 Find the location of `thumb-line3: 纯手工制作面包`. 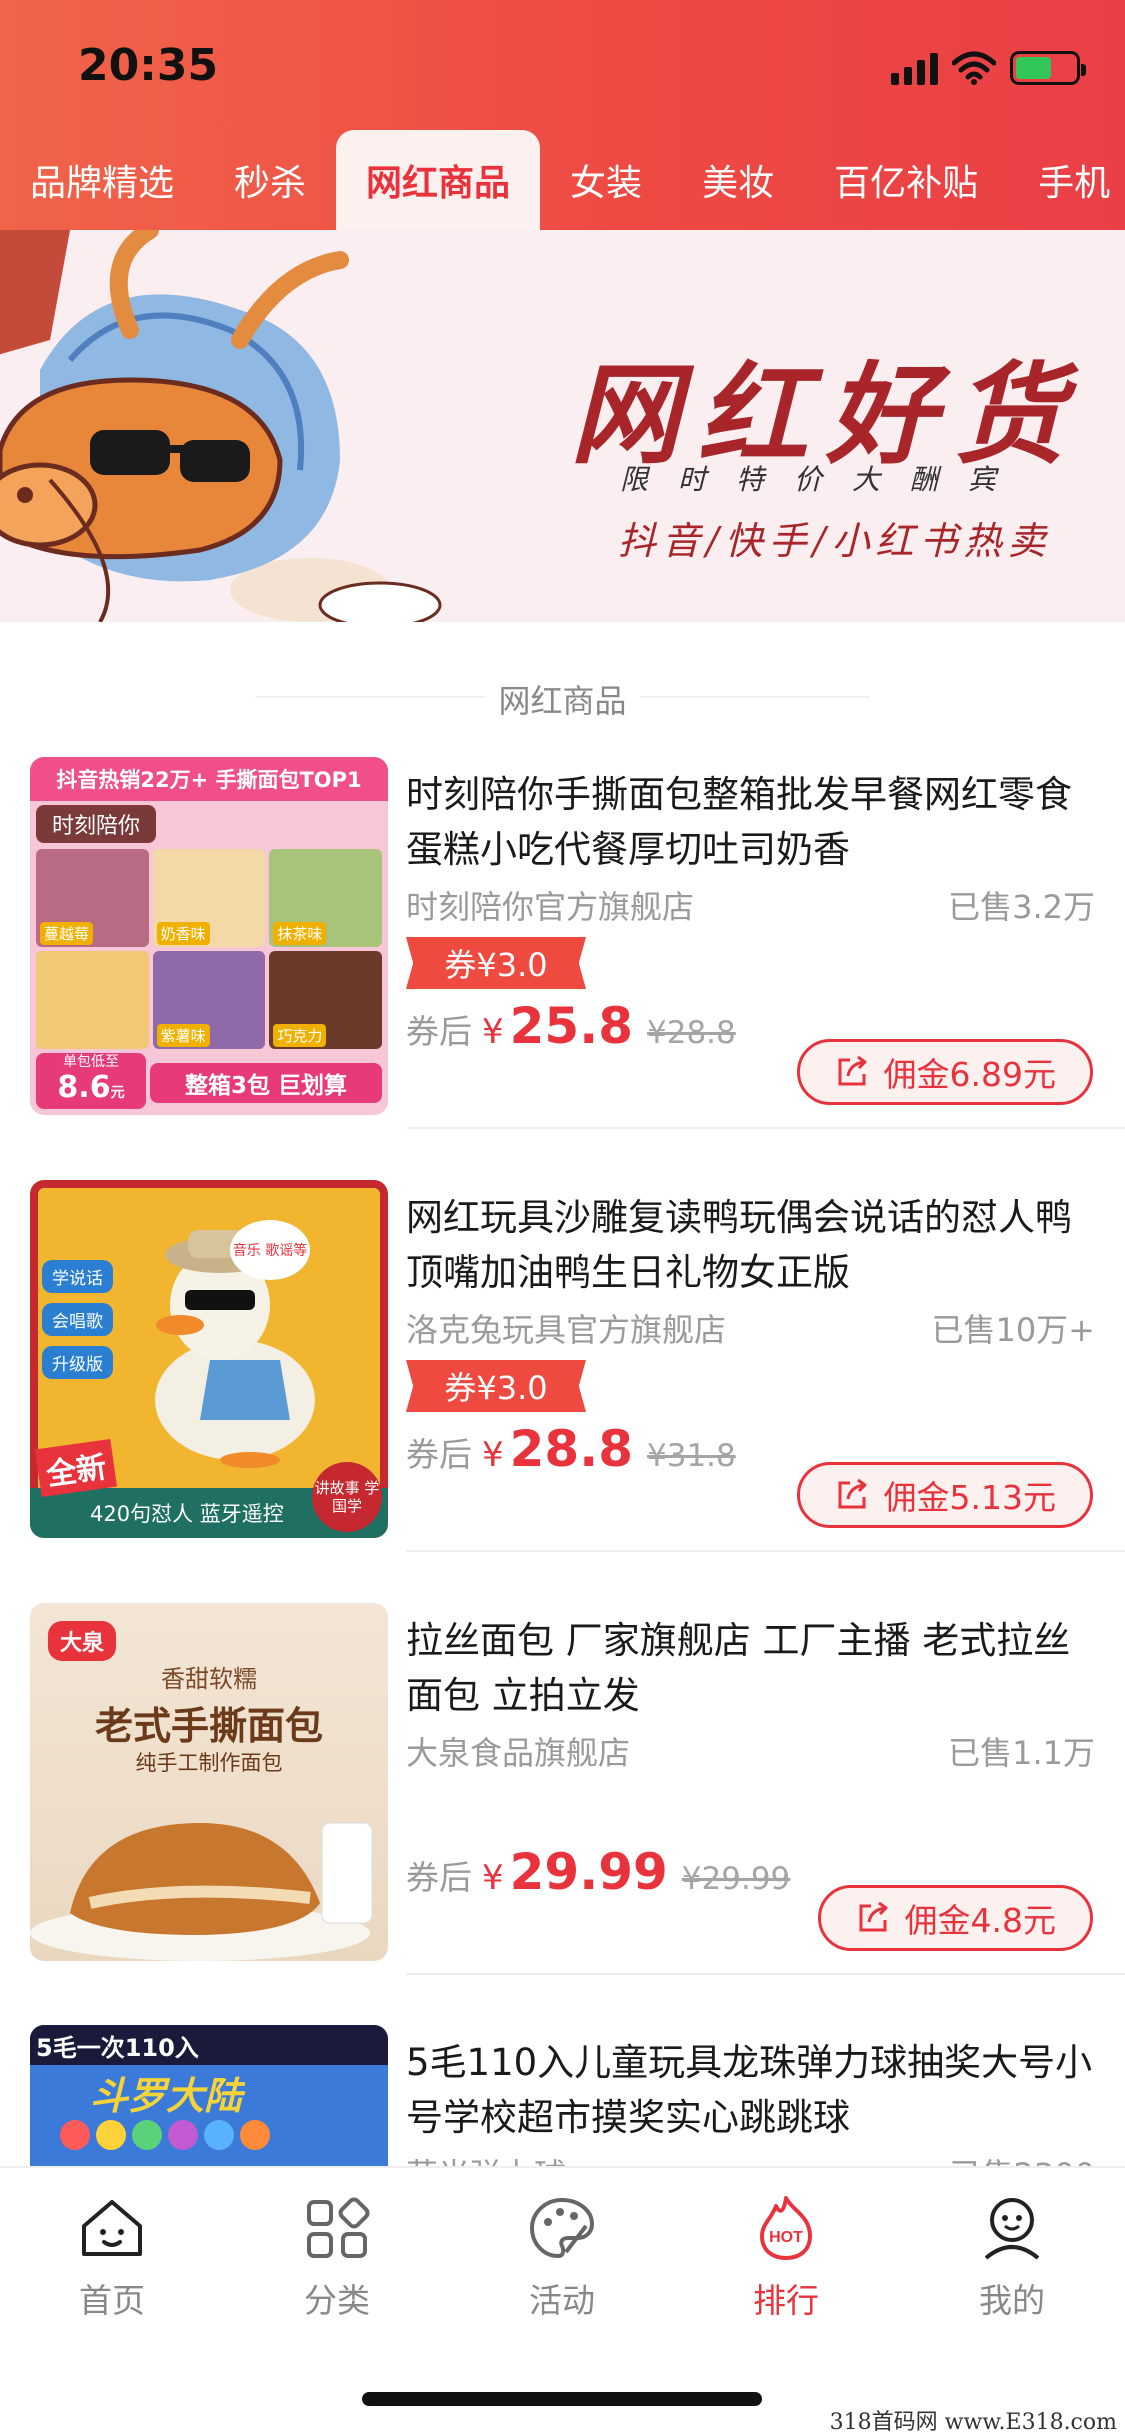

thumb-line3: 纯手工制作面包 is located at coordinates (209, 1763).